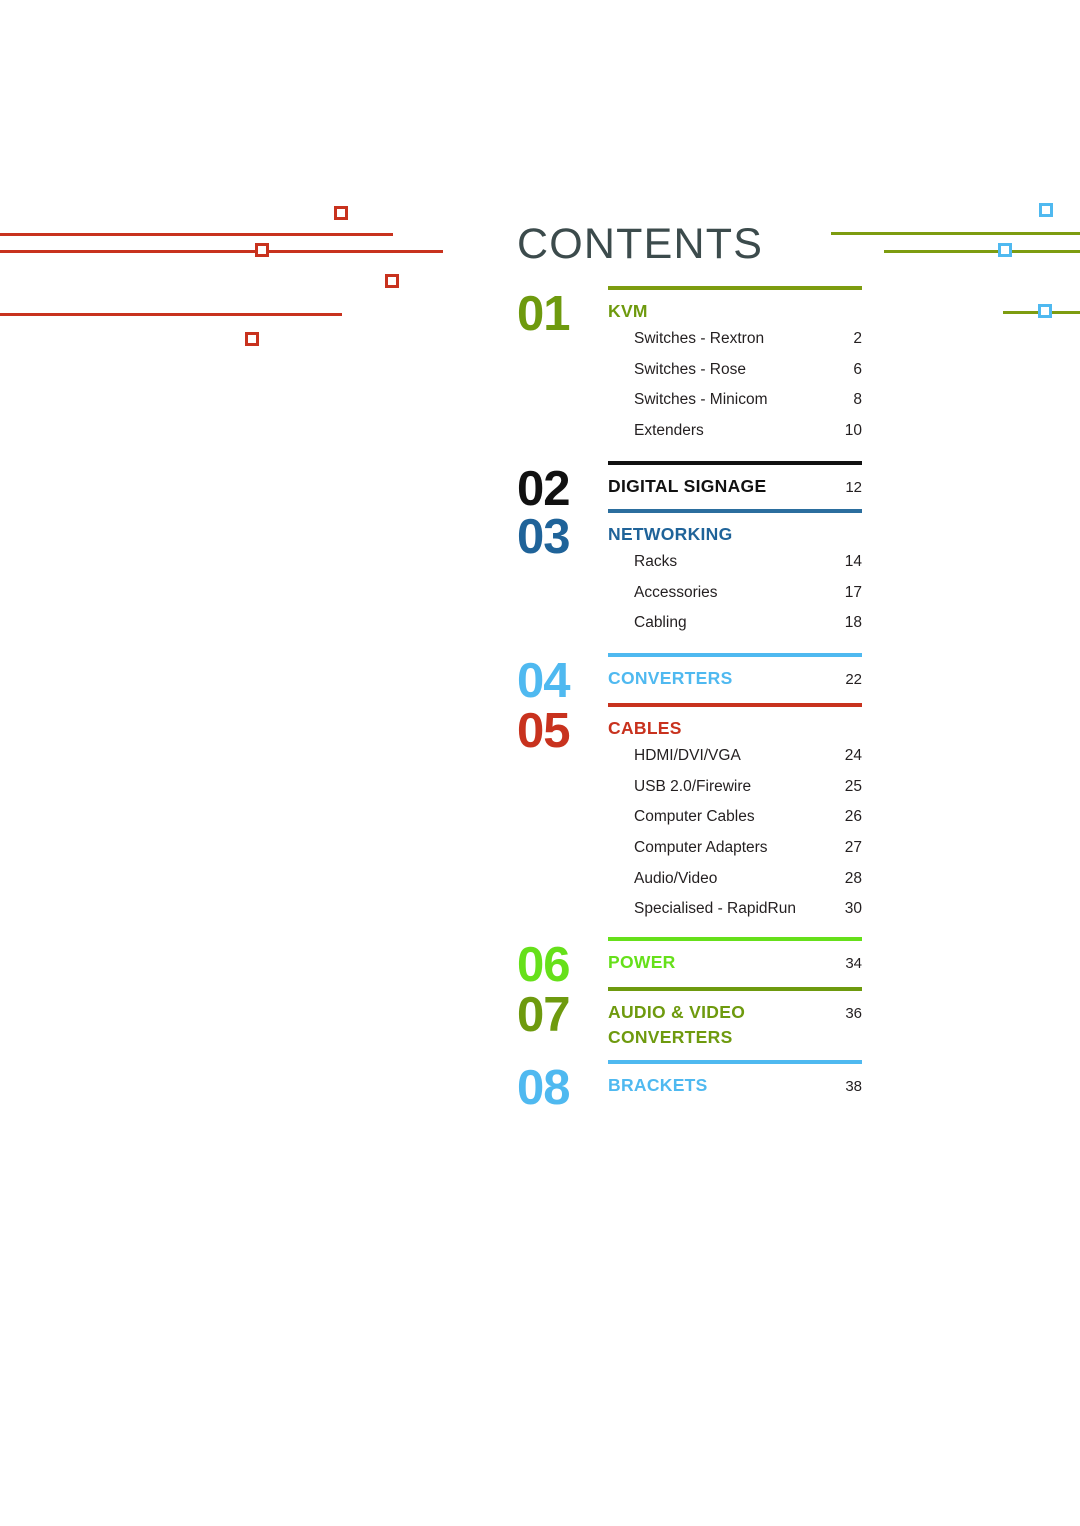 This screenshot has width=1080, height=1526. I want to click on subitem-page-number: 14, so click(853, 561).